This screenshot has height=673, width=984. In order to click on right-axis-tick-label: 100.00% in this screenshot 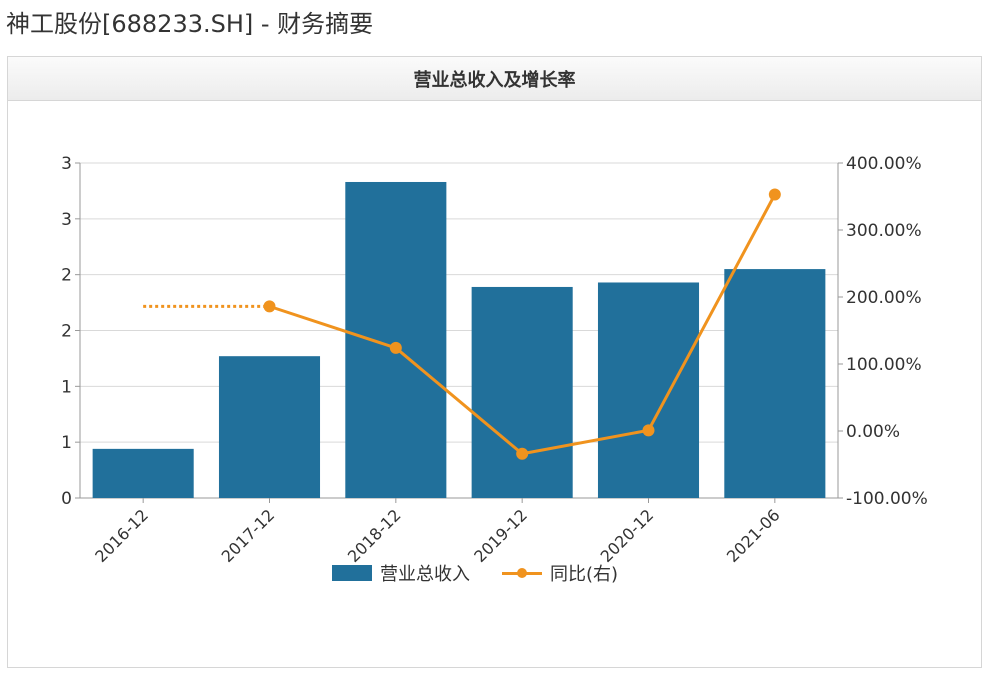, I will do `click(884, 365)`.